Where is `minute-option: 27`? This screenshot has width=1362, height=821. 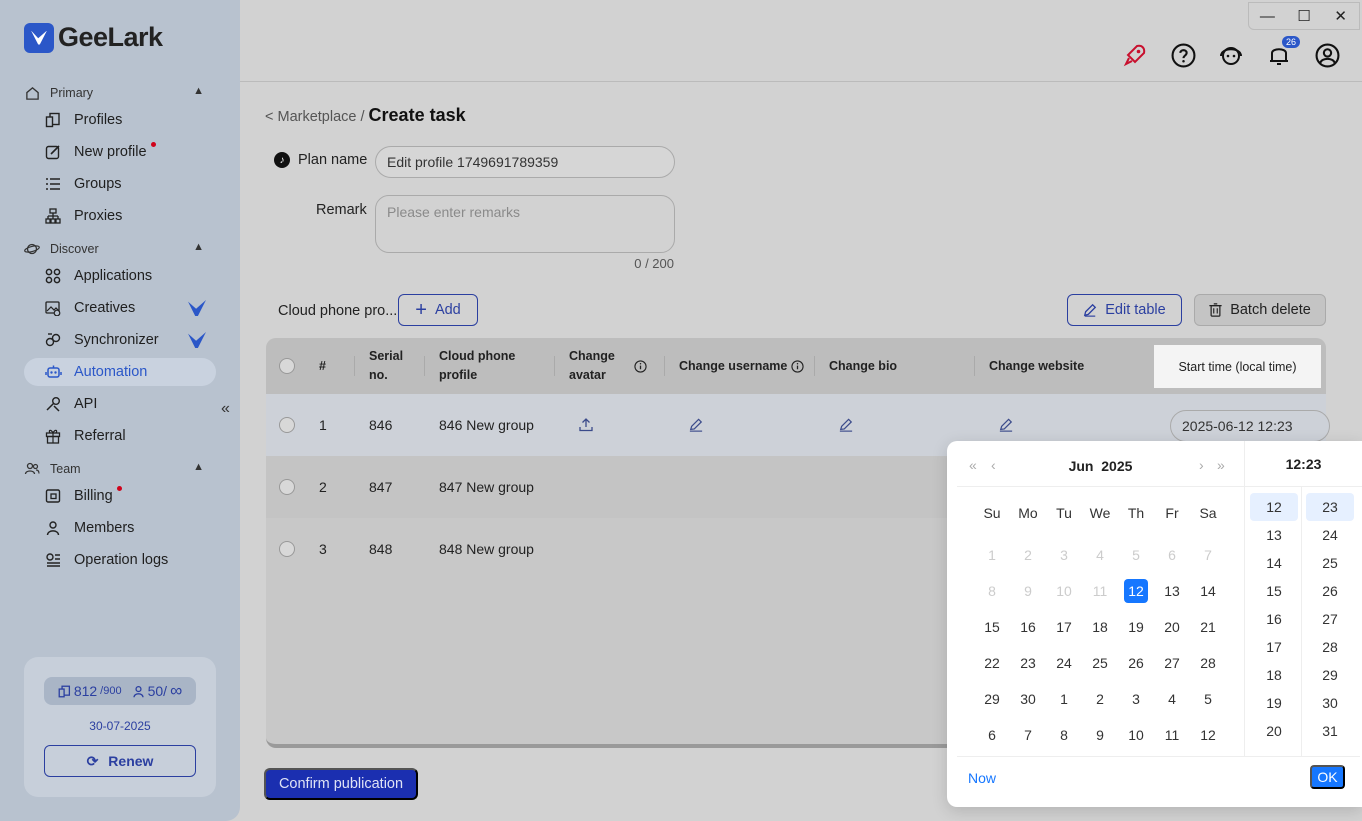
minute-option: 27 is located at coordinates (1330, 619).